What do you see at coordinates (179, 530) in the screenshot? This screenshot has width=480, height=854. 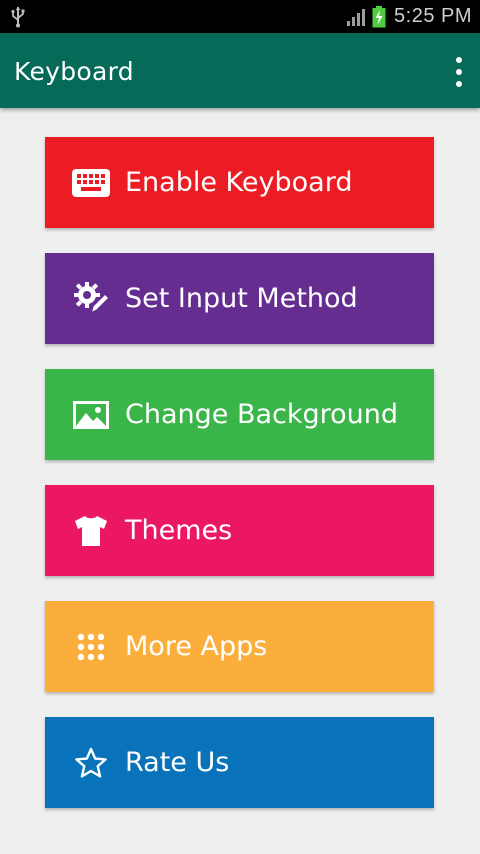 I see `themes-label: Themes` at bounding box center [179, 530].